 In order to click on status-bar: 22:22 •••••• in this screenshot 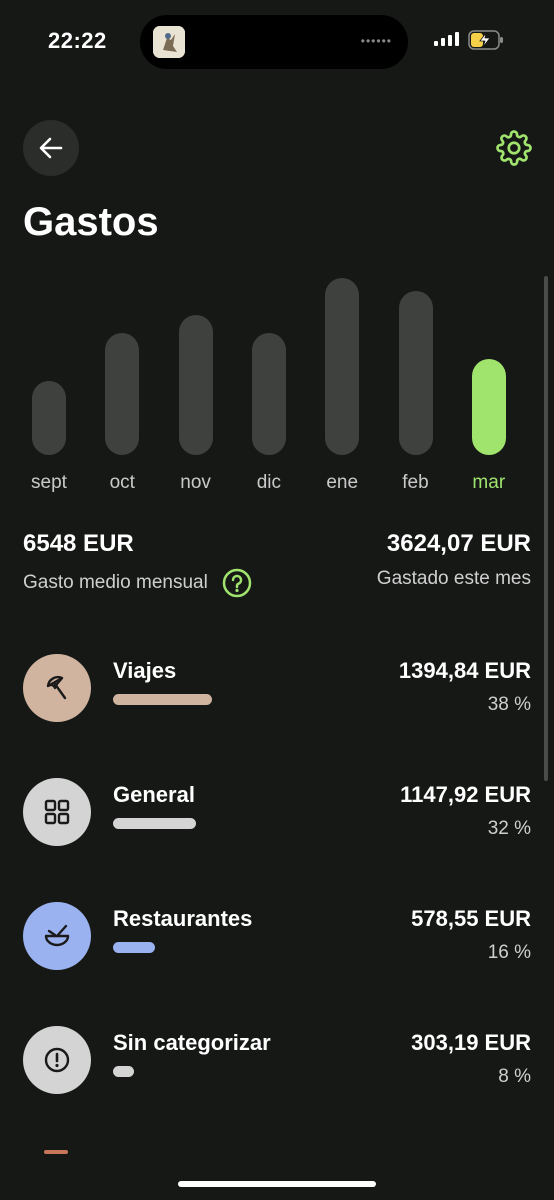, I will do `click(277, 40)`.